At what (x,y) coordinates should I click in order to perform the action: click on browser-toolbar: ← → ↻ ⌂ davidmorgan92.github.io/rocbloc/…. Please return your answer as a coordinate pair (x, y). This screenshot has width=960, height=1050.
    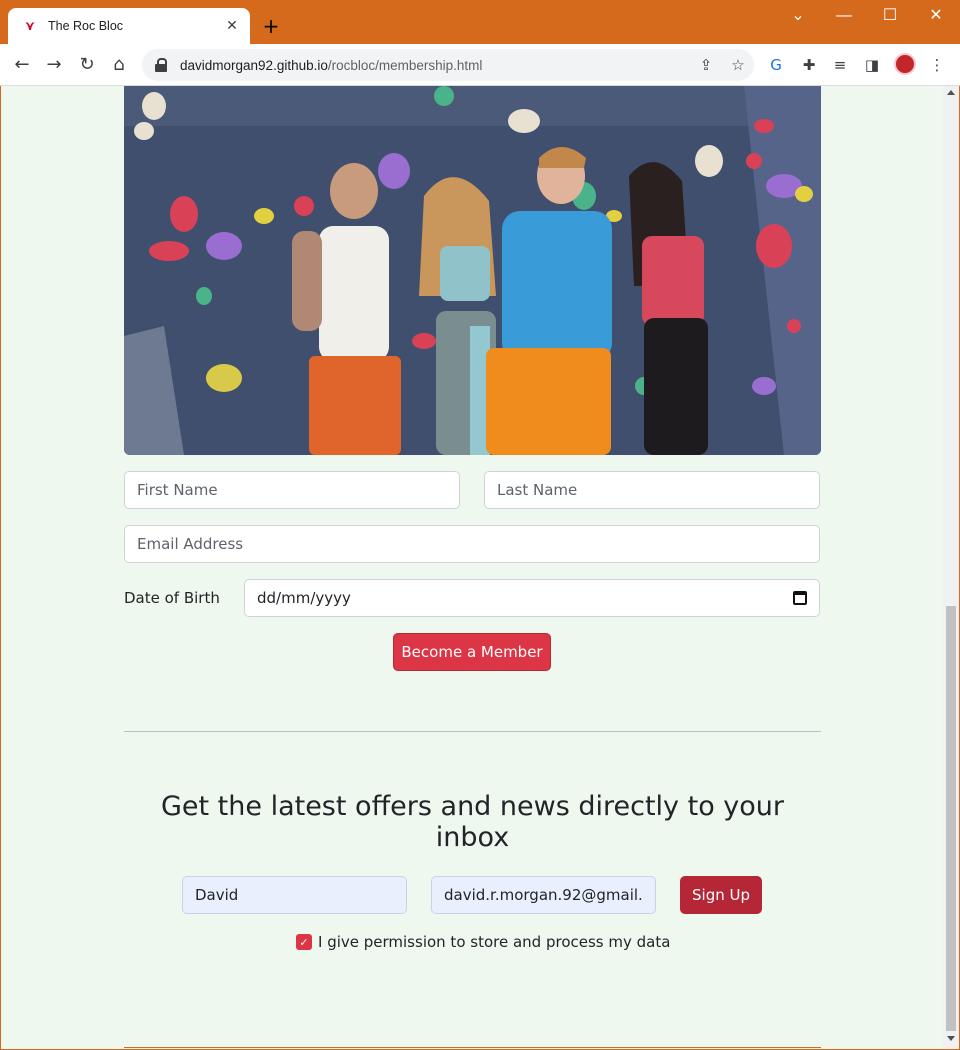
    Looking at the image, I should click on (480, 65).